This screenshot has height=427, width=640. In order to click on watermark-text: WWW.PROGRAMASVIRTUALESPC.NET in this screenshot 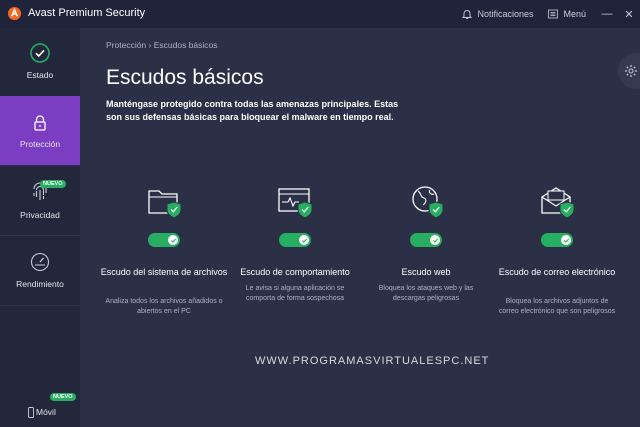, I will do `click(372, 361)`.